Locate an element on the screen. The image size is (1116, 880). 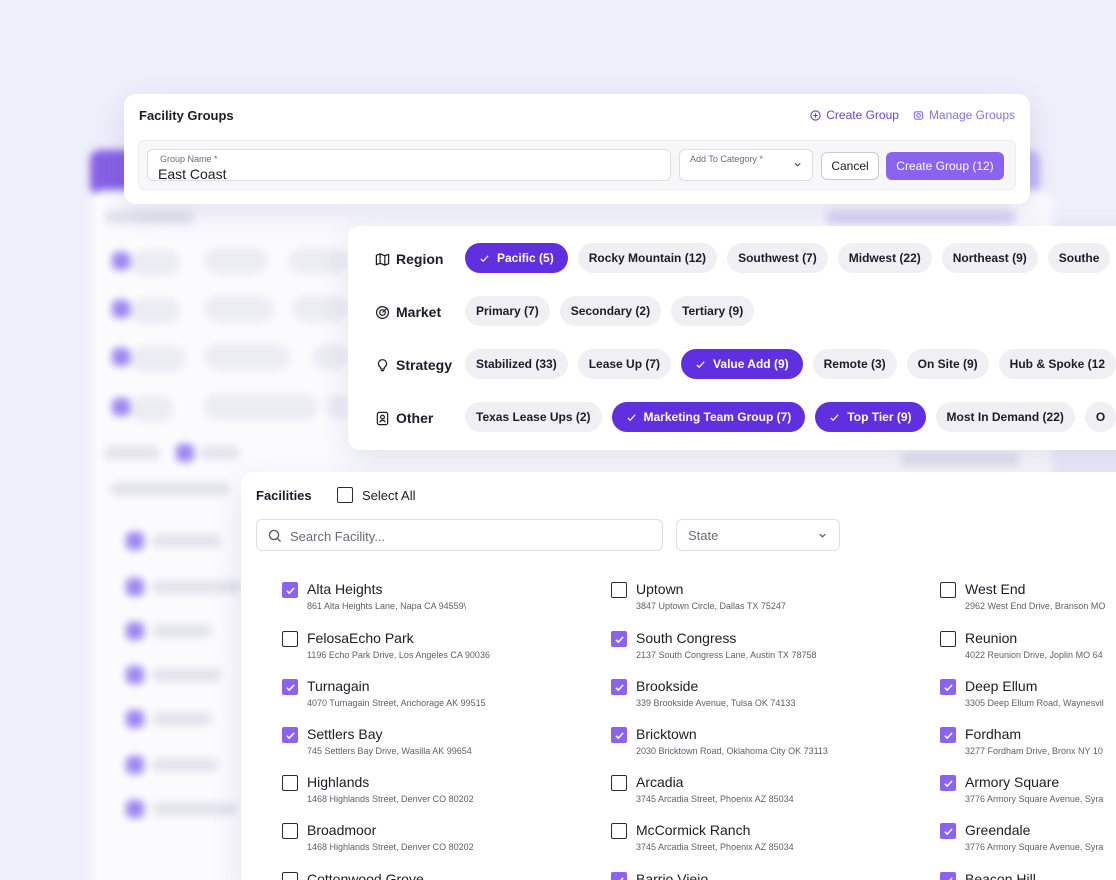
chip-marketing-team-group: Marketing Team Group (7) is located at coordinates (708, 417).